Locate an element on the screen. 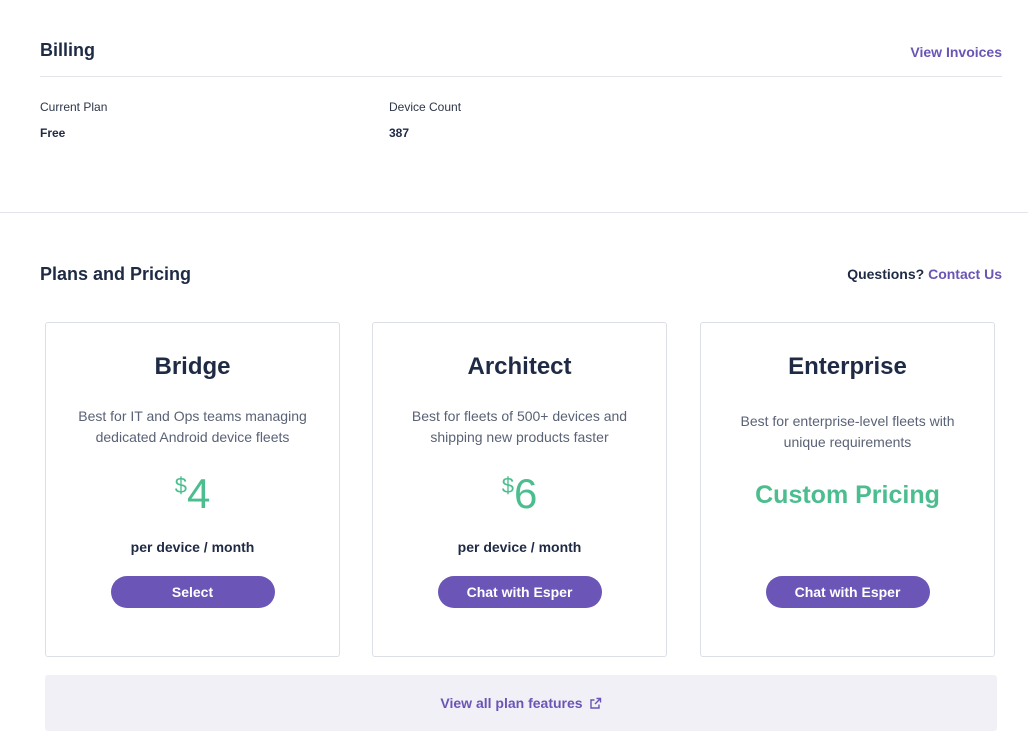 This screenshot has width=1028, height=735. contact-us-link: Contact Us is located at coordinates (965, 274).